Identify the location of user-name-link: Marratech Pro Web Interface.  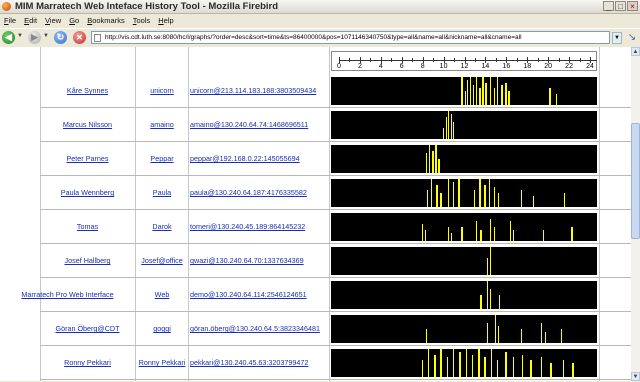
(67, 294).